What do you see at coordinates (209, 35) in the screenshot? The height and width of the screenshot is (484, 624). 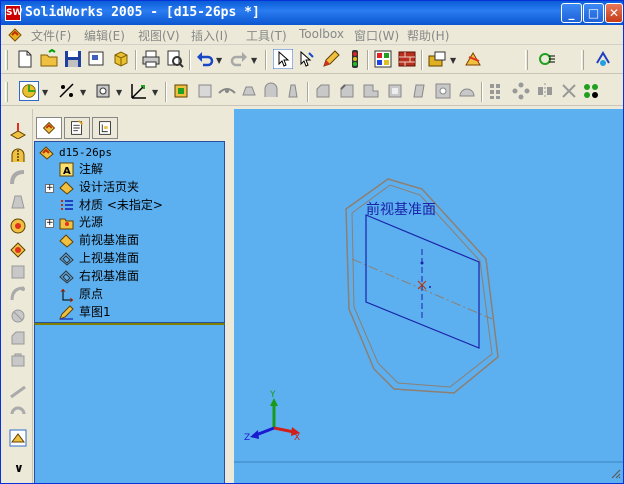 I see `menu-insert: 插入(I)` at bounding box center [209, 35].